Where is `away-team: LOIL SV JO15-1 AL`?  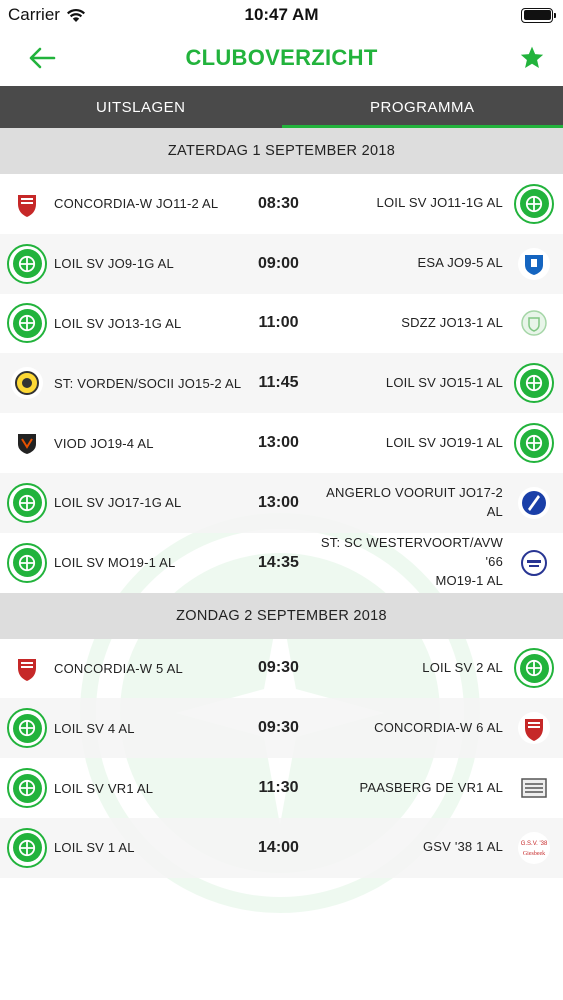 away-team: LOIL SV JO15-1 AL is located at coordinates (444, 382).